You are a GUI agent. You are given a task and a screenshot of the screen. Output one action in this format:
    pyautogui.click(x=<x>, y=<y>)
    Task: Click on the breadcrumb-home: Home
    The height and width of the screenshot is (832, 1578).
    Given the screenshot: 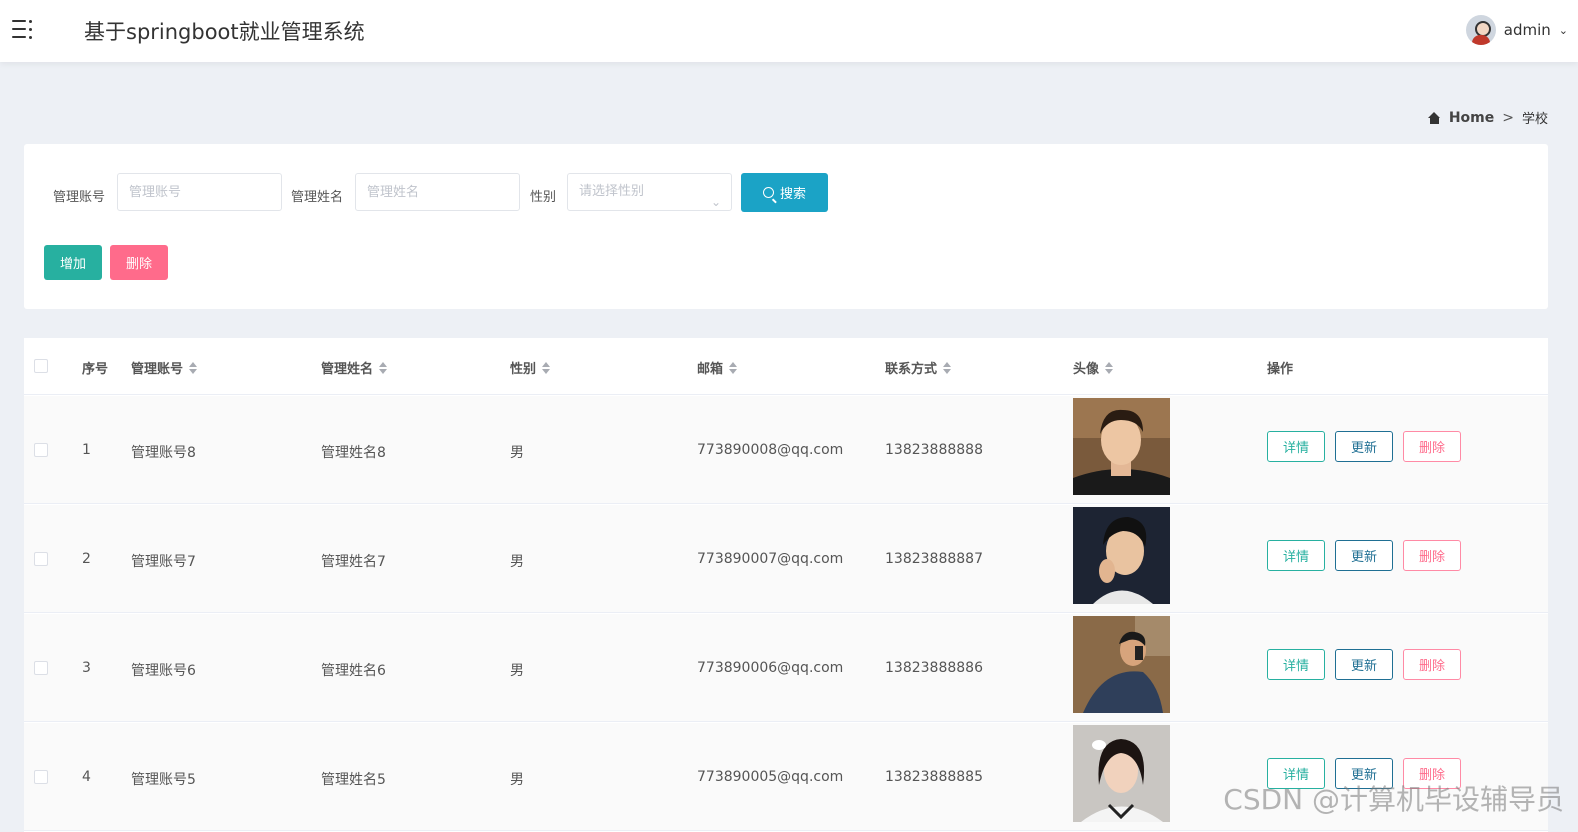 What is the action you would take?
    pyautogui.click(x=1471, y=118)
    